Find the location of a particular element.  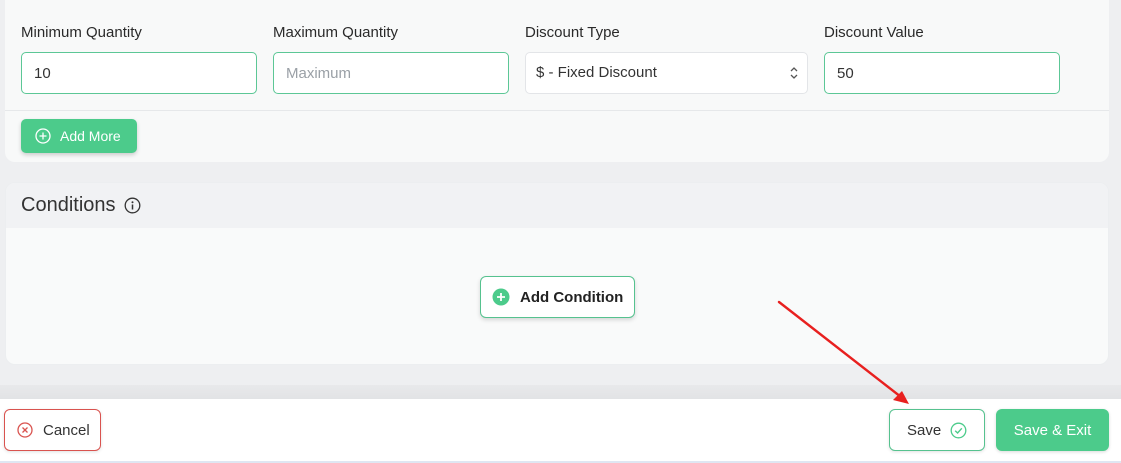

add-more-label: Add More is located at coordinates (90, 136).